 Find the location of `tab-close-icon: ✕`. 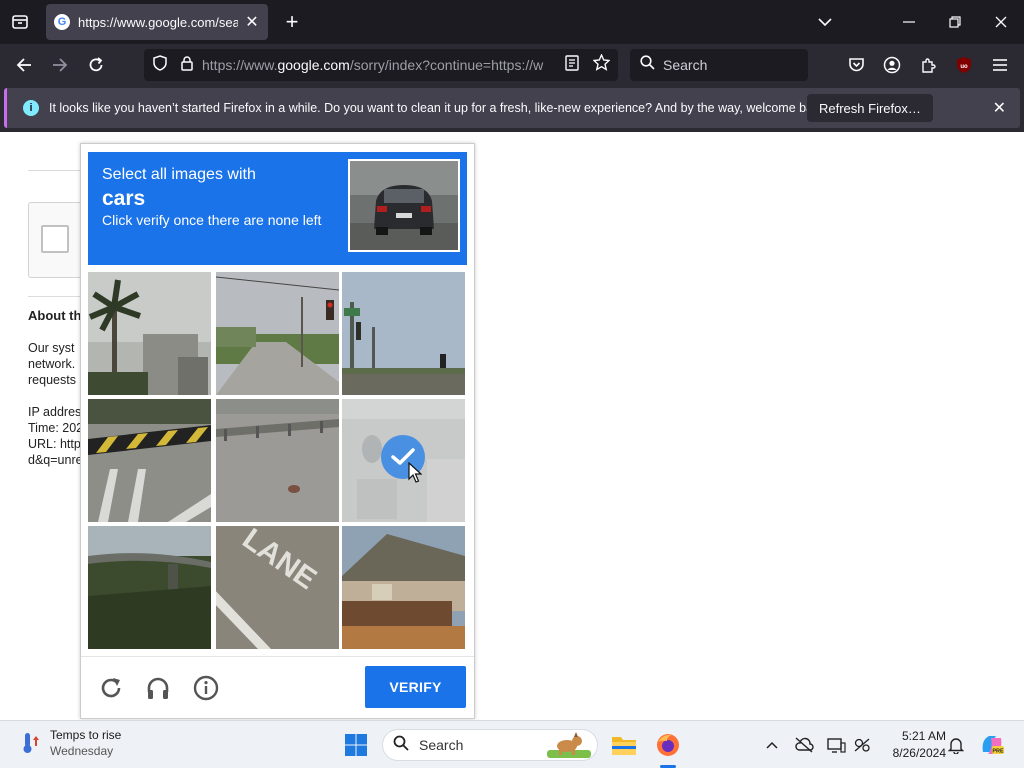

tab-close-icon: ✕ is located at coordinates (252, 22).